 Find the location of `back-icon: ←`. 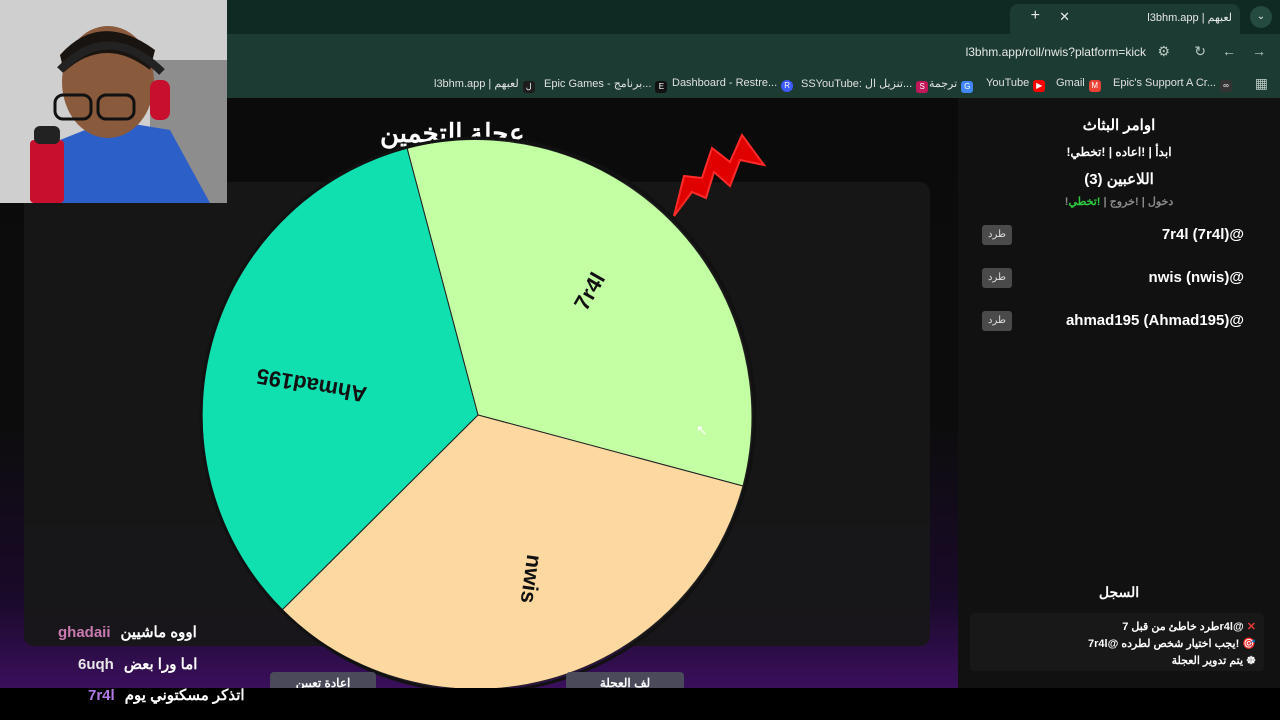

back-icon: ← is located at coordinates (1229, 51).